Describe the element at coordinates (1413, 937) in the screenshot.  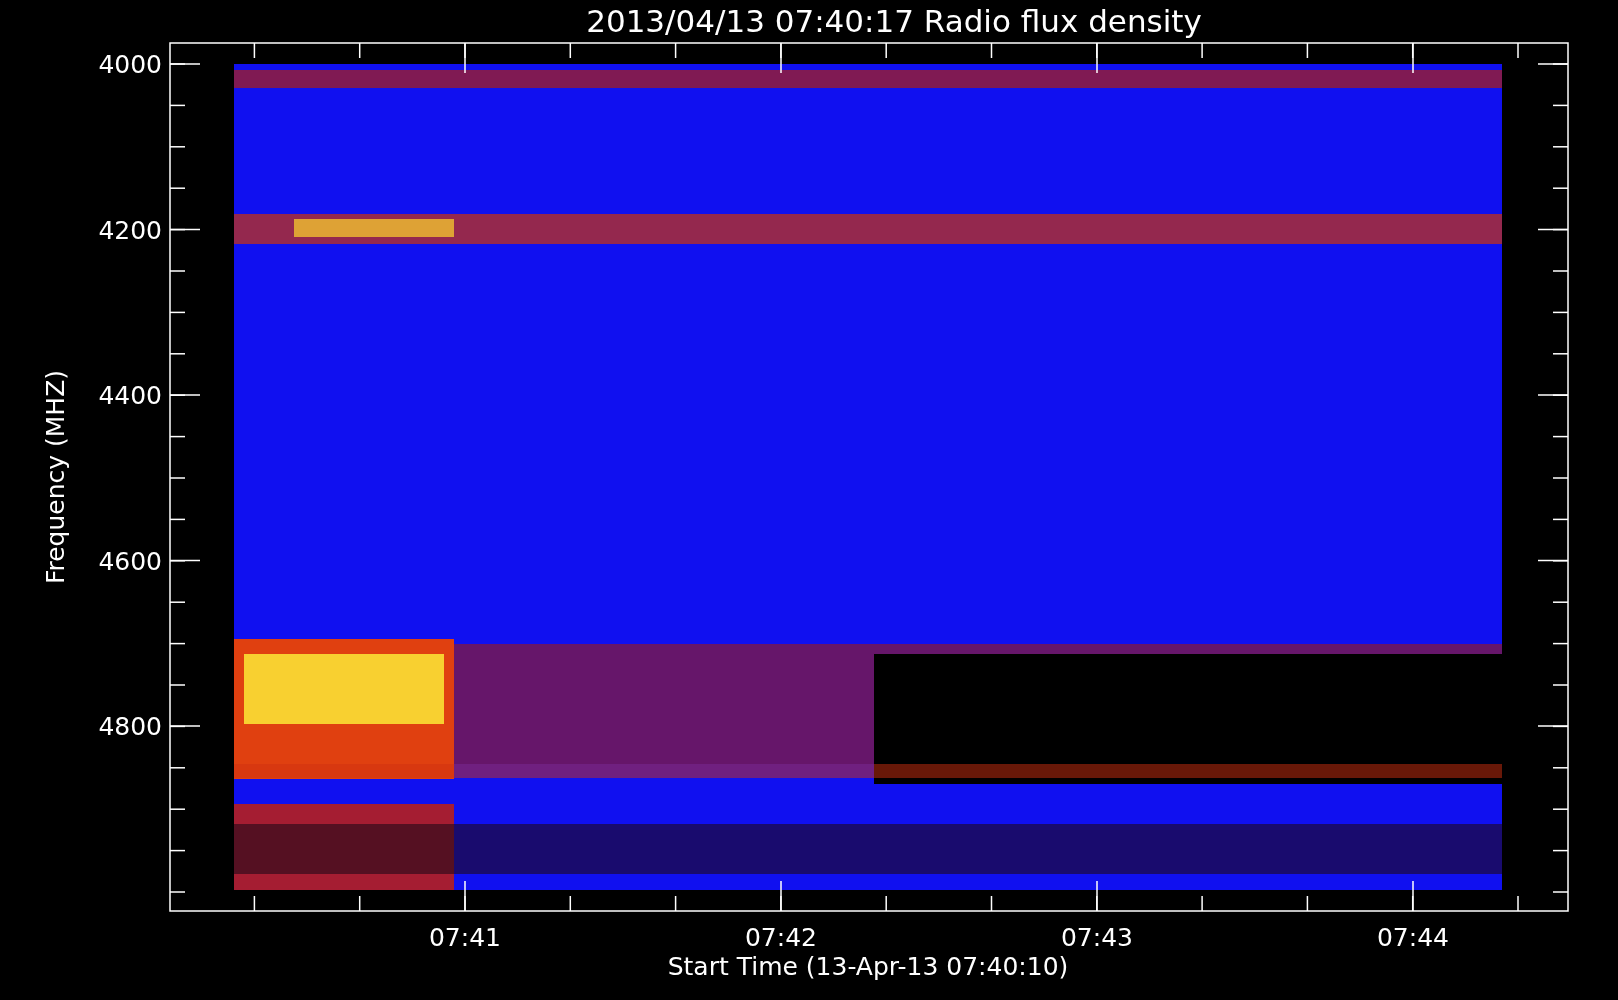
I see `tick-label: 07:44` at that location.